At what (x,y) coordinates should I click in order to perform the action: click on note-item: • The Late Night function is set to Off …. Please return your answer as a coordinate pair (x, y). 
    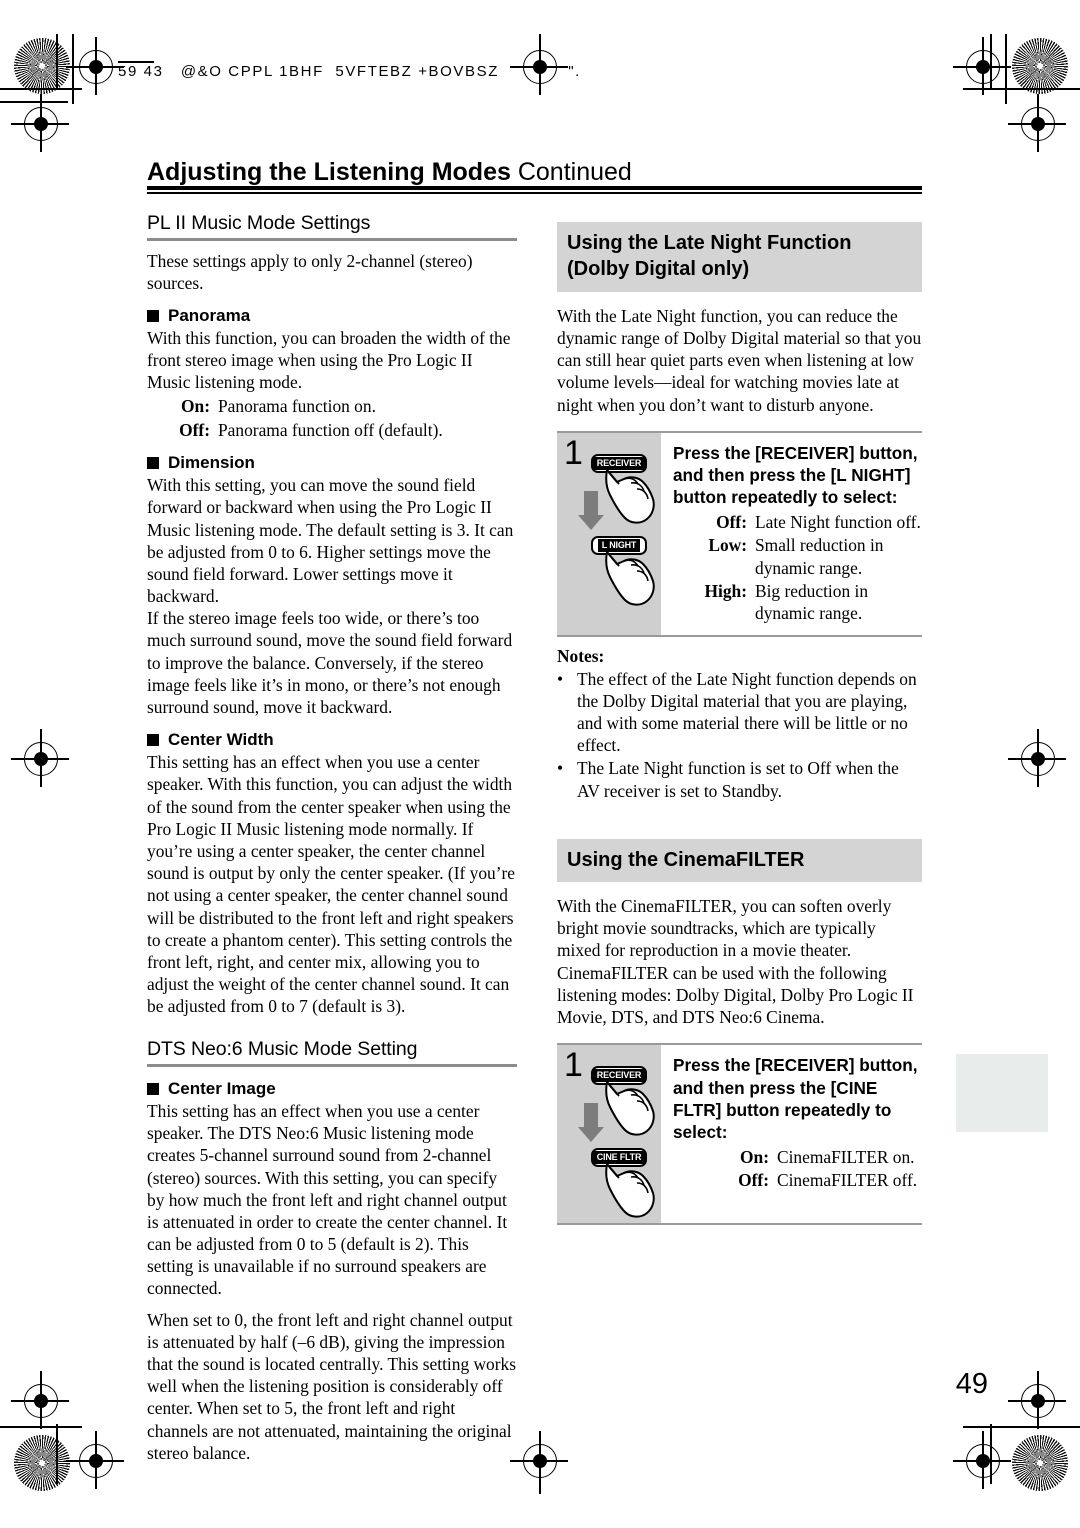
    Looking at the image, I should click on (739, 779).